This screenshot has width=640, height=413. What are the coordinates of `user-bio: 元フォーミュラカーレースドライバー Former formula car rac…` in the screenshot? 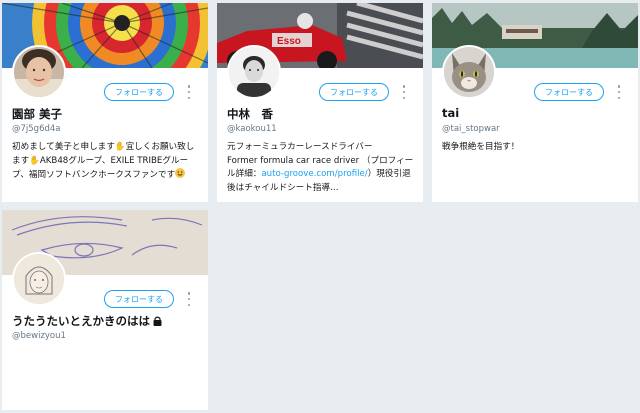 It's located at (322, 168).